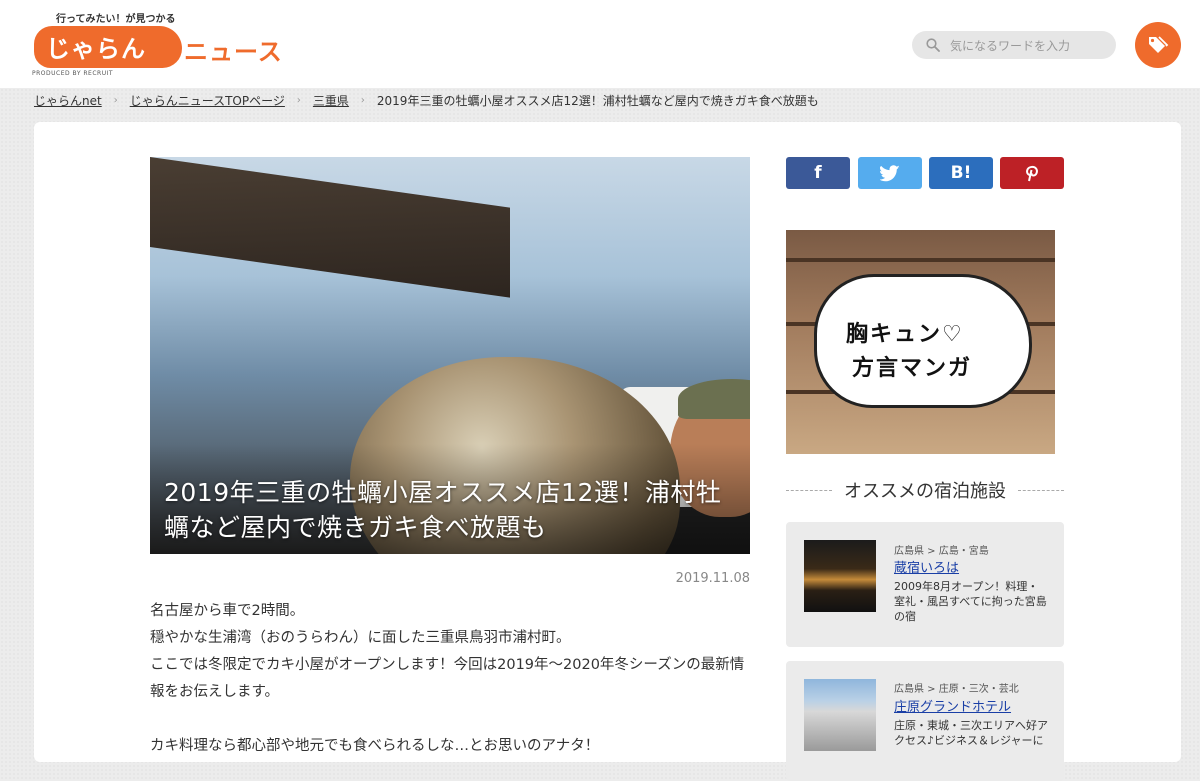 This screenshot has width=1200, height=781. I want to click on twitter-icon, so click(889, 172).